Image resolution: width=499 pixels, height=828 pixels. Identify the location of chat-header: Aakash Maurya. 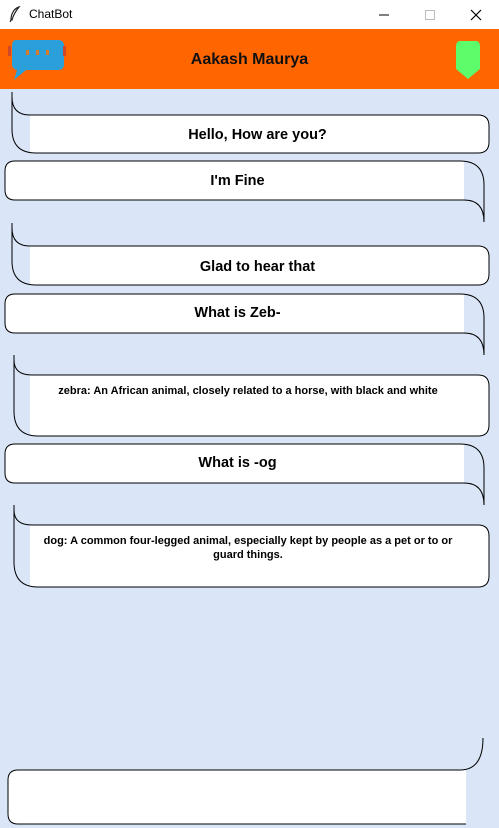
(249, 59).